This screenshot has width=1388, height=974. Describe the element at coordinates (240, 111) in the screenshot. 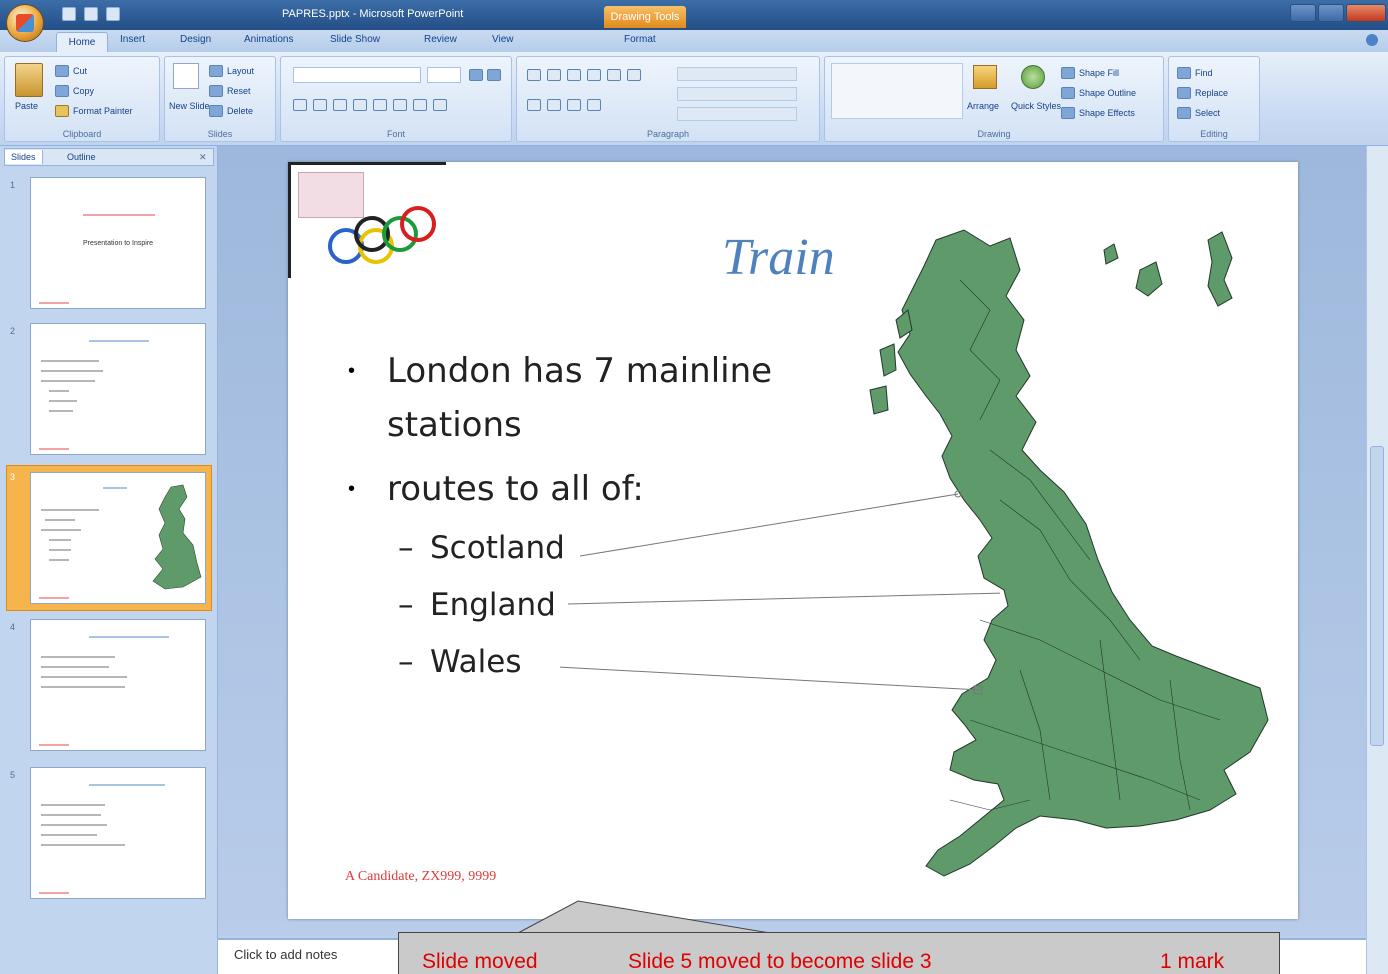

I see `delete-button: Delete` at that location.